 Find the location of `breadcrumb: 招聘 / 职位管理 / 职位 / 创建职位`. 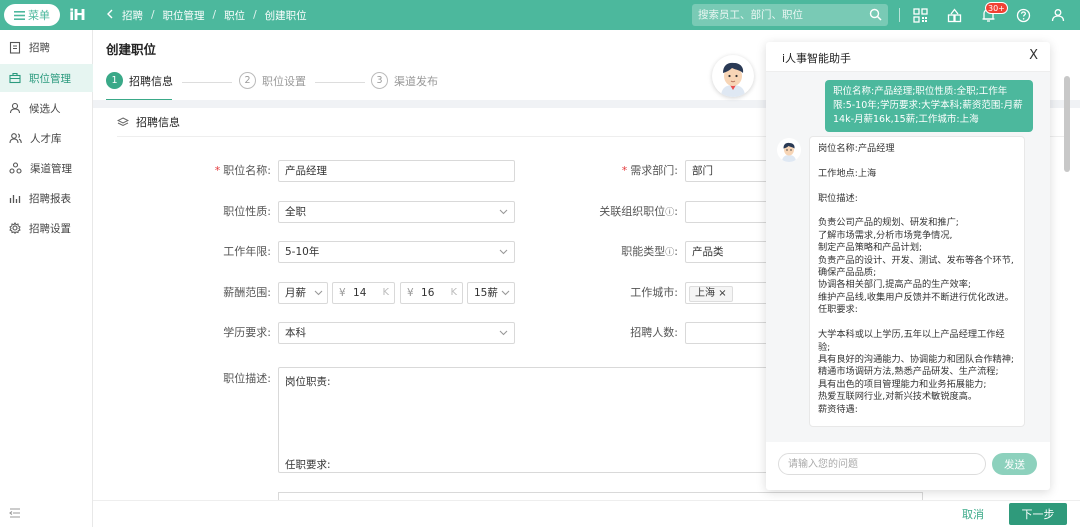

breadcrumb: 招聘 / 职位管理 / 职位 / 创建职位 is located at coordinates (206, 15).